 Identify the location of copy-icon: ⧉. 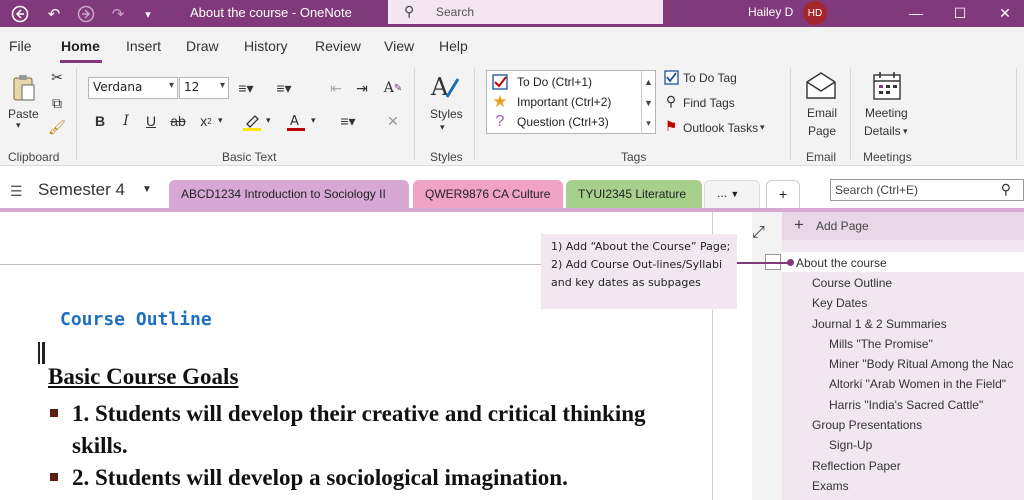
(57, 103).